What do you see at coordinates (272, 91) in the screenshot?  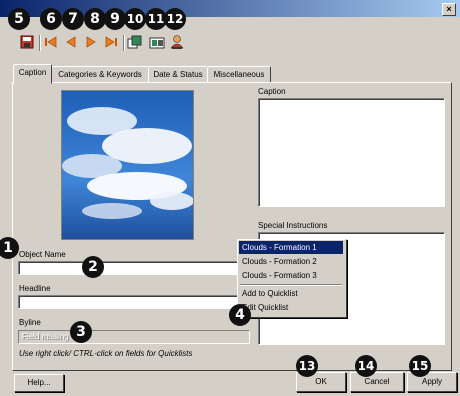 I see `caption-label: Caption` at bounding box center [272, 91].